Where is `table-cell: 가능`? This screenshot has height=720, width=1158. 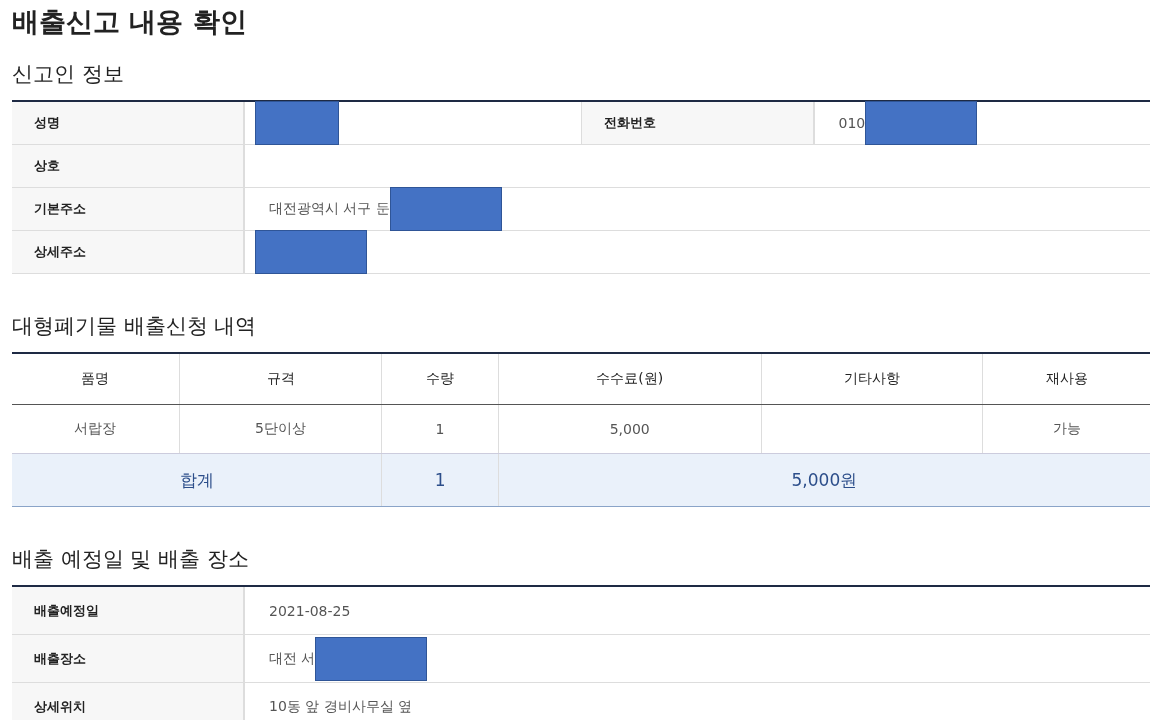 table-cell: 가능 is located at coordinates (1066, 428).